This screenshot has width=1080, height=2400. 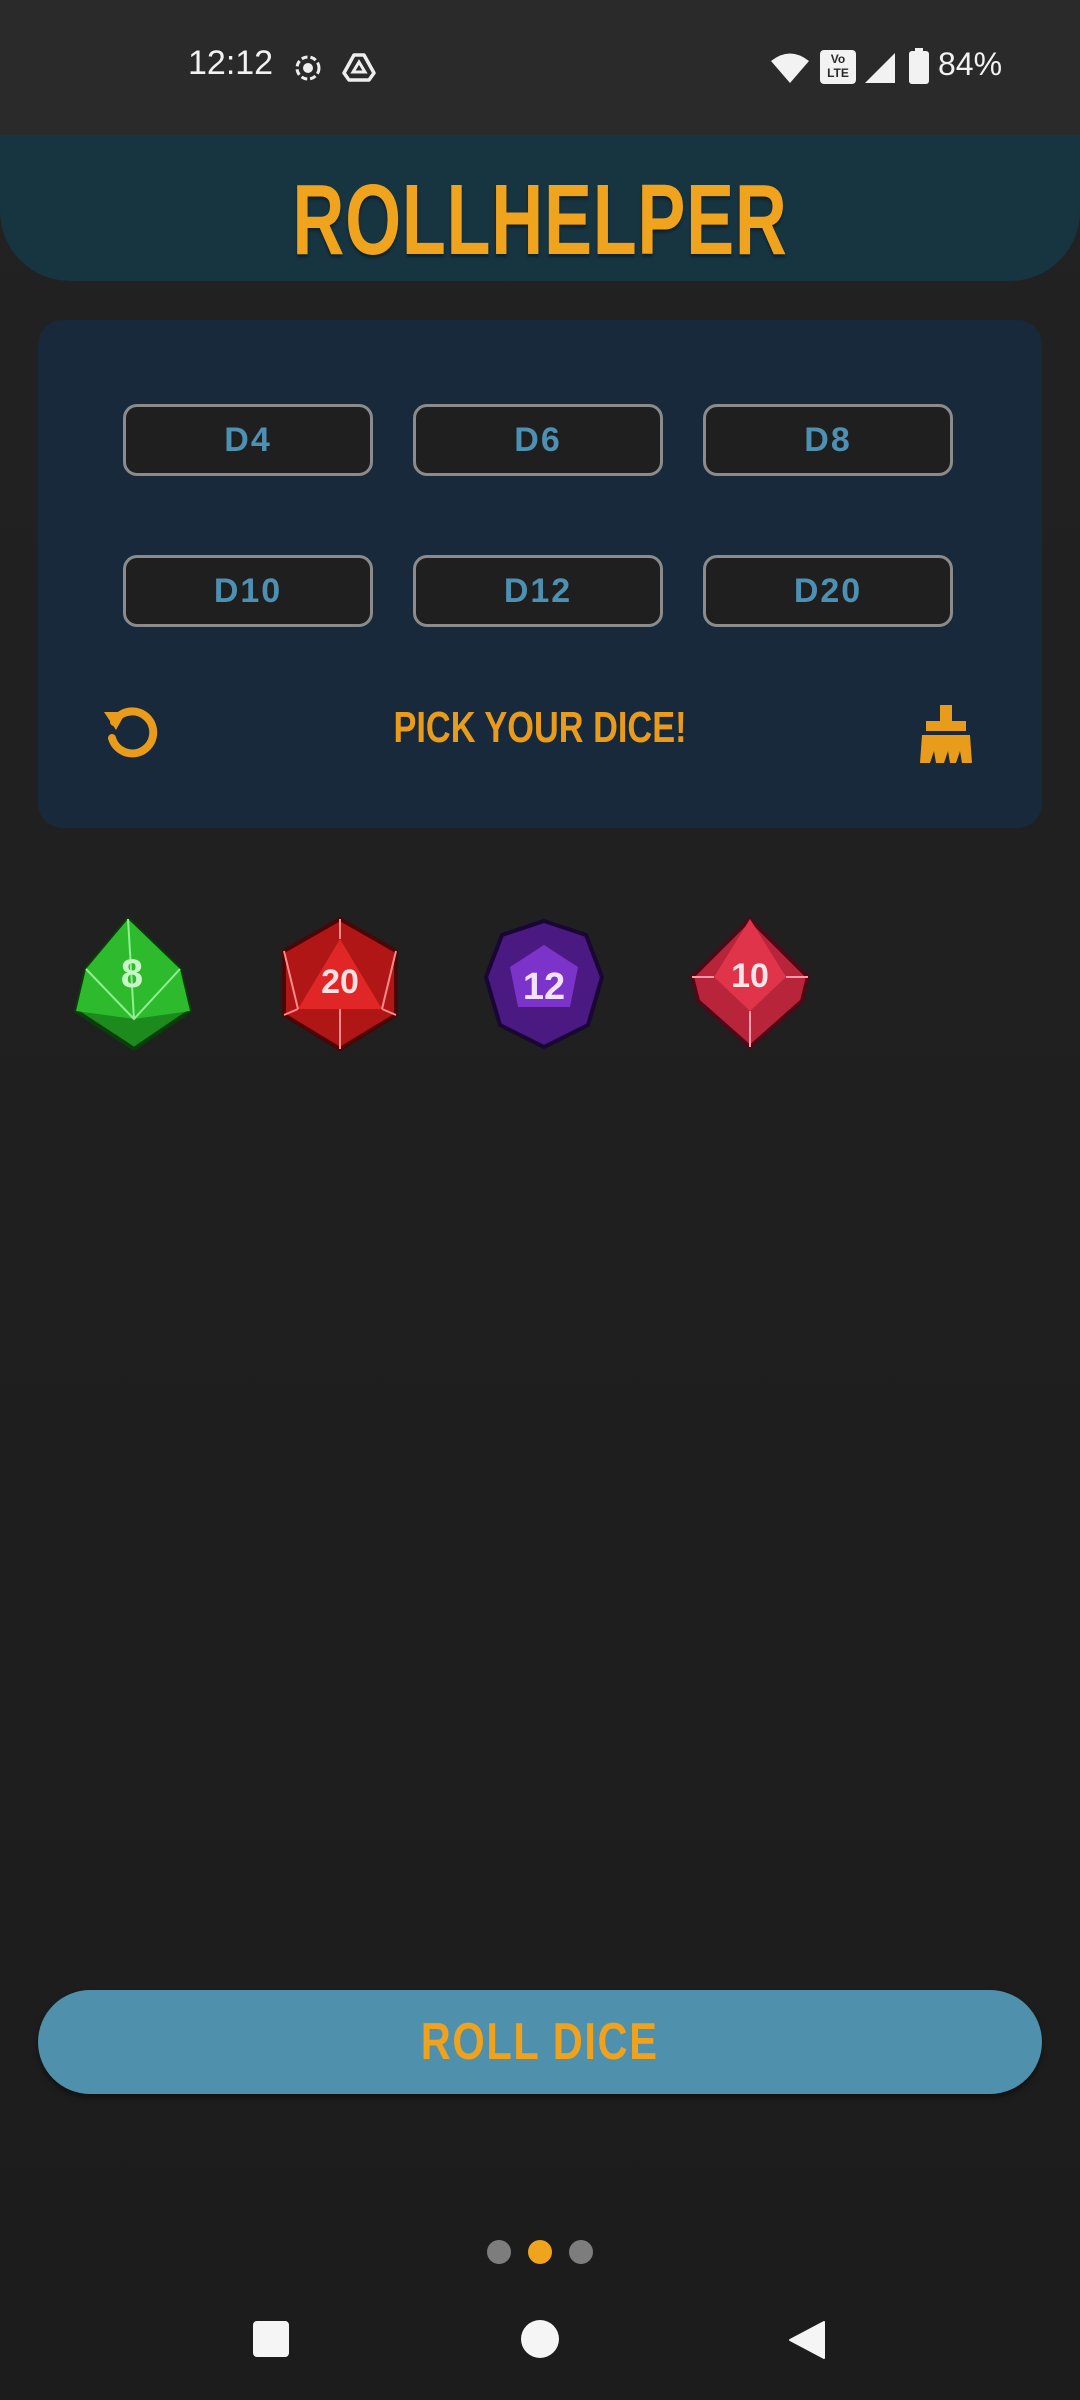 I want to click on roll-dice-label: ROLL DICE, so click(x=540, y=2042).